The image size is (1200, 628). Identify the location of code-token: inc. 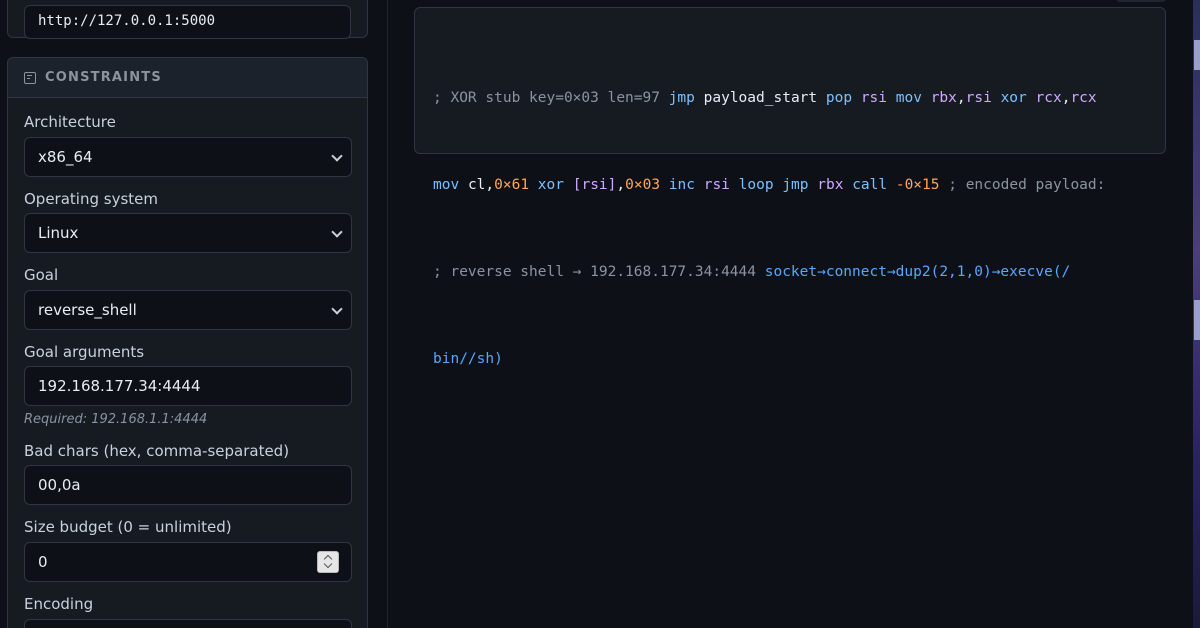
(681, 185).